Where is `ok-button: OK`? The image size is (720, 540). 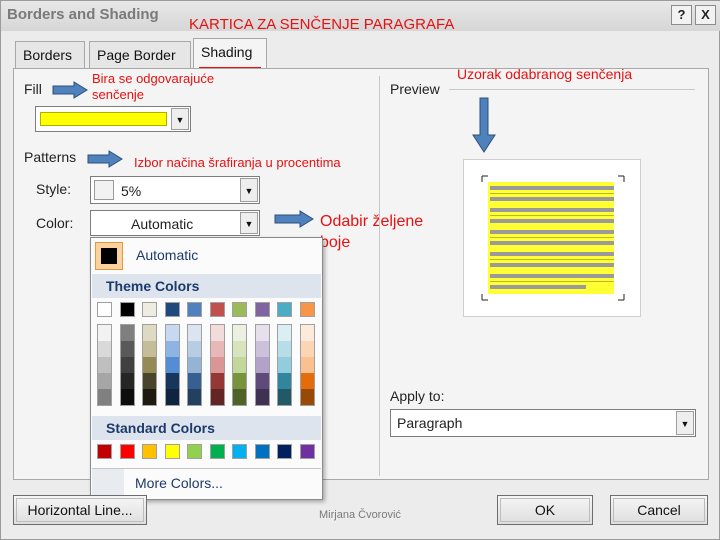
ok-button: OK is located at coordinates (545, 510).